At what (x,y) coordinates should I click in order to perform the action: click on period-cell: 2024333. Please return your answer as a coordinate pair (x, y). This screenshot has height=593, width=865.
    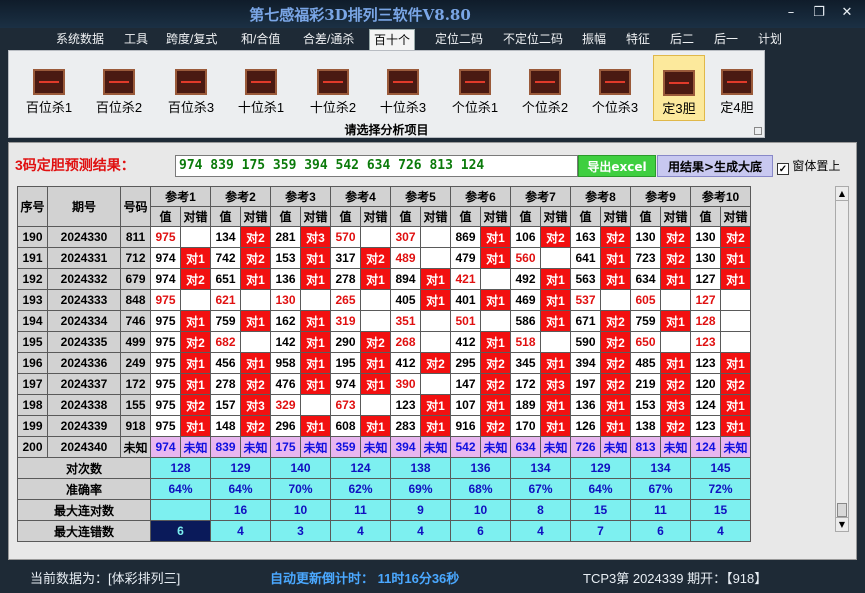
    Looking at the image, I should click on (84, 300).